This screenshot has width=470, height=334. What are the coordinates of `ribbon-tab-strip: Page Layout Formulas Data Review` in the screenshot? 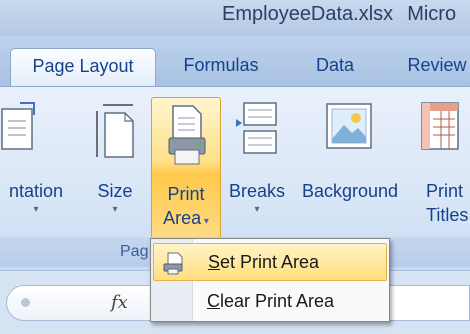 It's located at (235, 61).